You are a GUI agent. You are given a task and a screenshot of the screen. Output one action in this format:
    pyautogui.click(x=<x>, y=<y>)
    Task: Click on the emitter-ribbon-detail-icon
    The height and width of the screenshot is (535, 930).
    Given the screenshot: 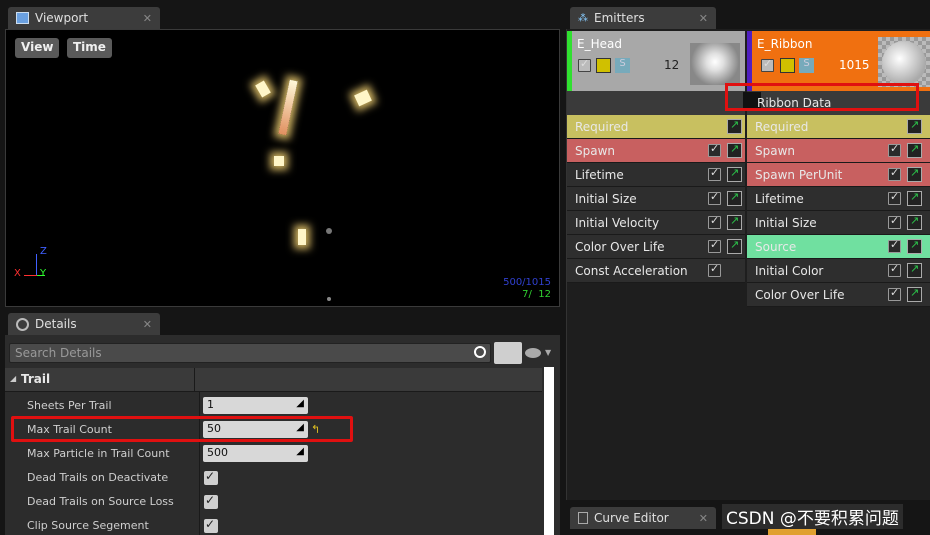 What is the action you would take?
    pyautogui.click(x=787, y=65)
    